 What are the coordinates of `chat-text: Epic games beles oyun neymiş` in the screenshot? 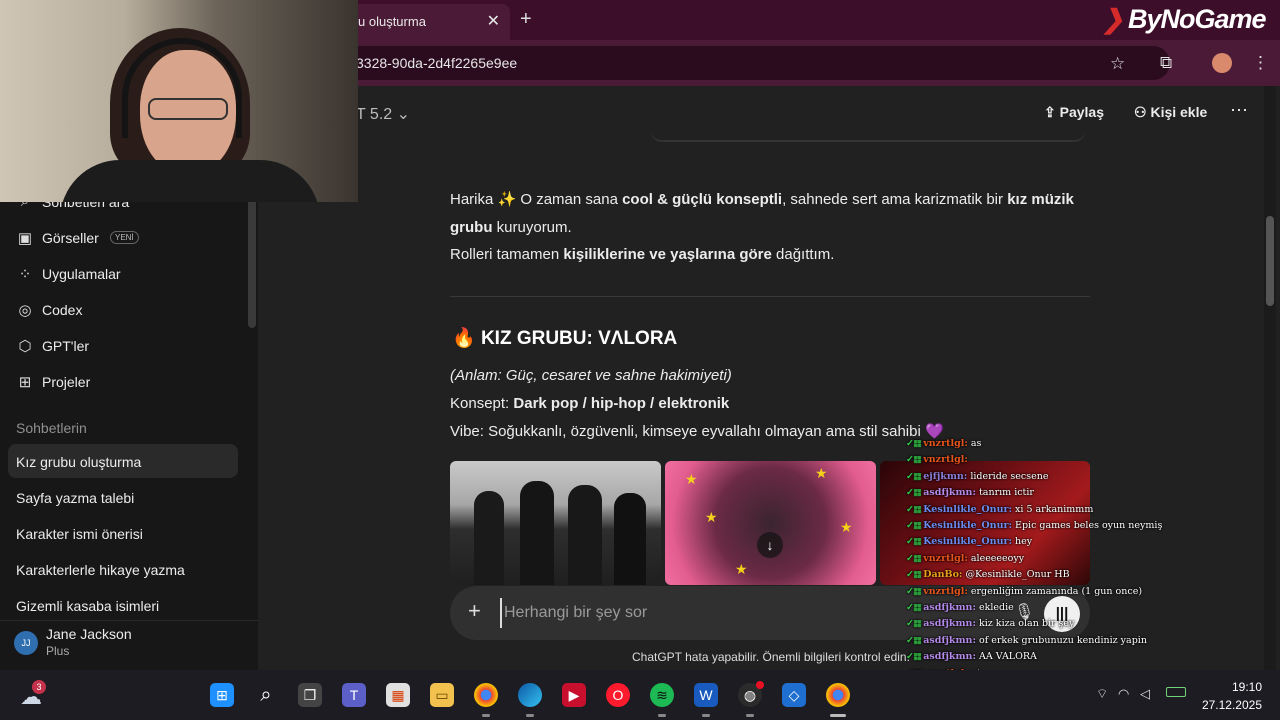 It's located at (1087, 525).